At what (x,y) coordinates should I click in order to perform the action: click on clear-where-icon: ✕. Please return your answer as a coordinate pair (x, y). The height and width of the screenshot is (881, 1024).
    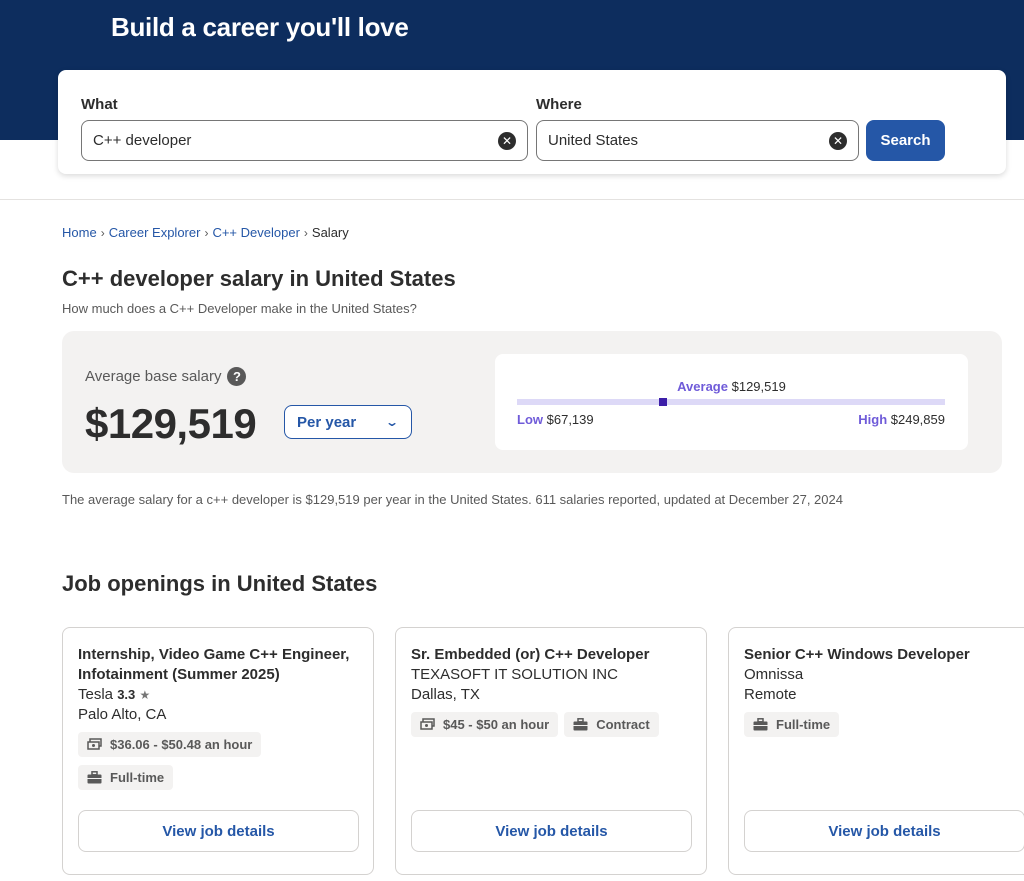
    Looking at the image, I should click on (838, 140).